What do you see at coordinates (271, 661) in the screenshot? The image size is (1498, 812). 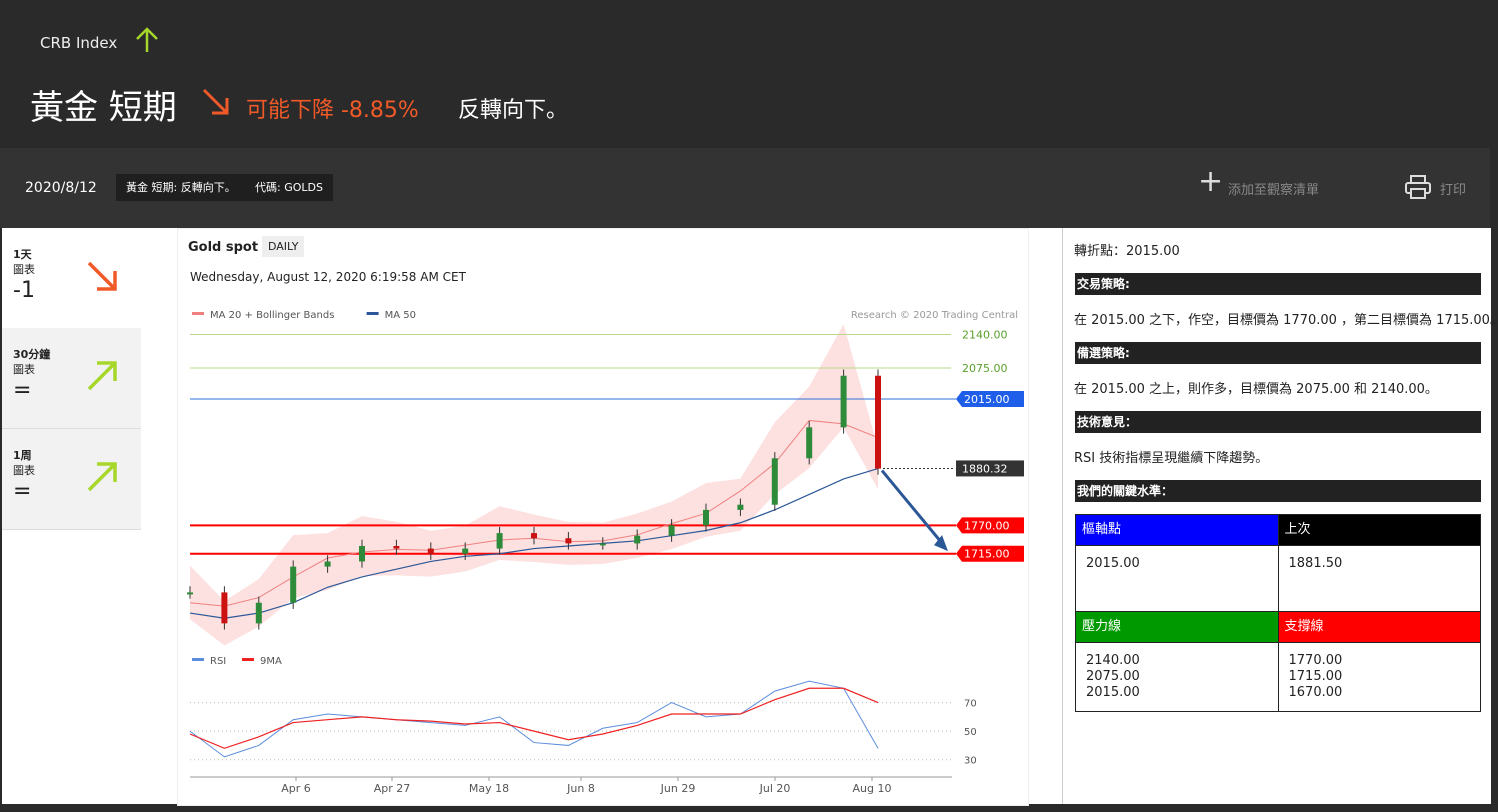 I see `rsi-legend-label: 9MA` at bounding box center [271, 661].